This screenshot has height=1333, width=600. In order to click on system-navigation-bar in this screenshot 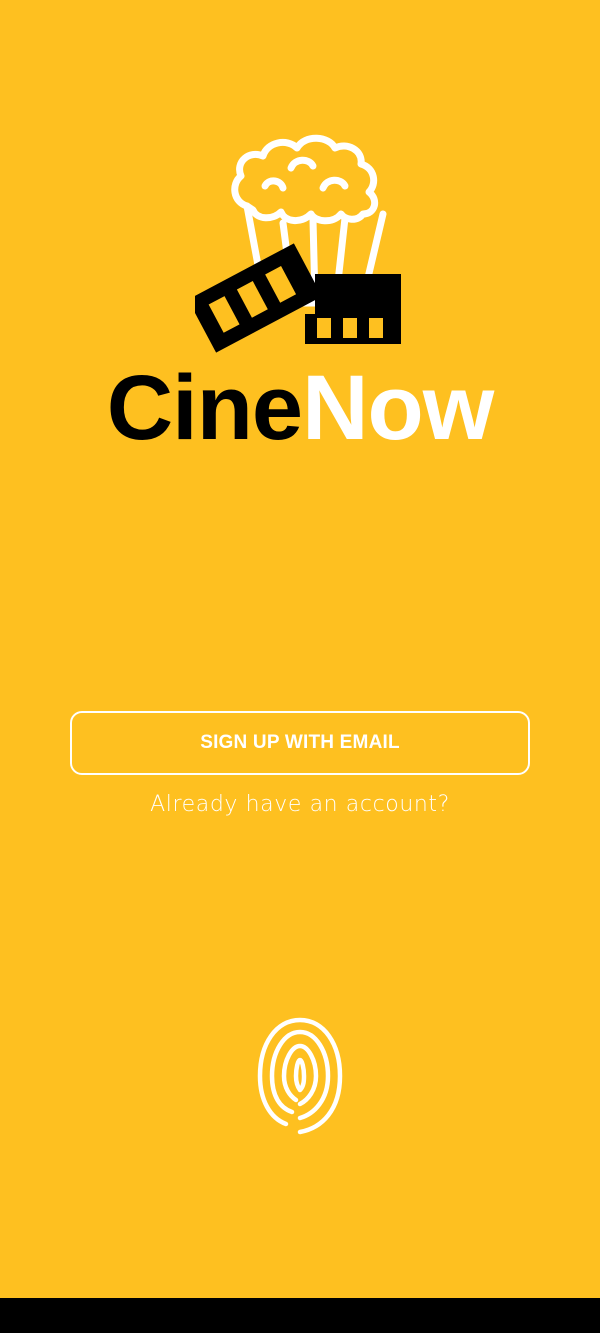, I will do `click(300, 1315)`.